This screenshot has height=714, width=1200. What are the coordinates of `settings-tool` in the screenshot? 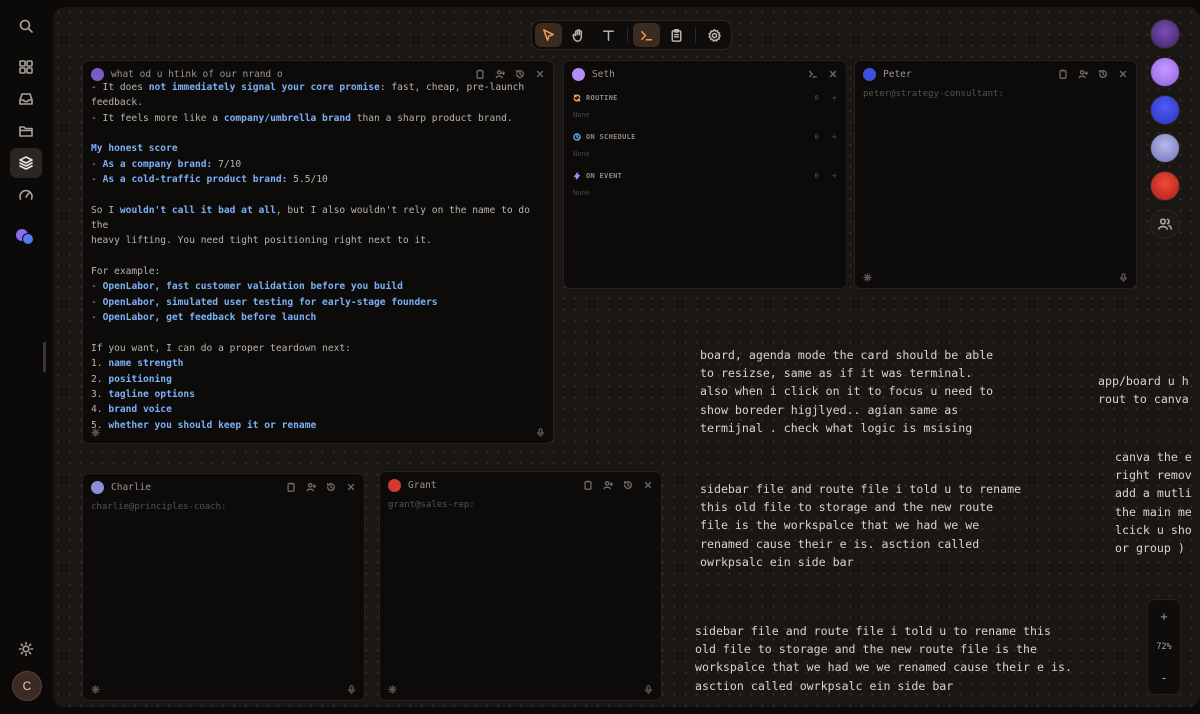 It's located at (714, 35).